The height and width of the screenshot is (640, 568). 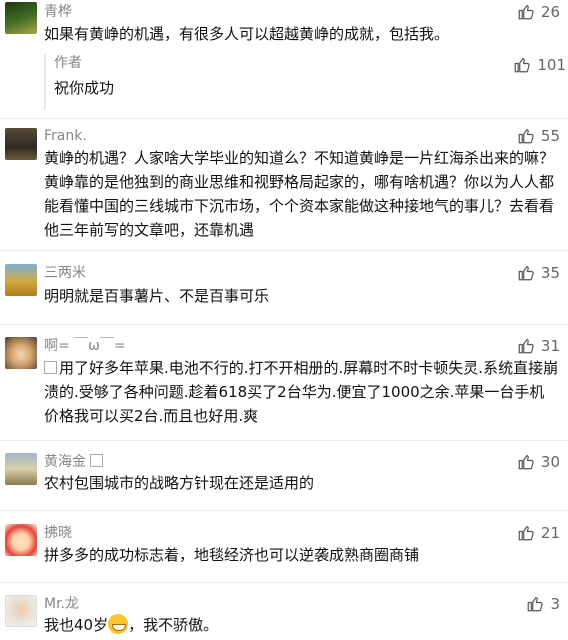 I want to click on like-count: 31, so click(x=550, y=346).